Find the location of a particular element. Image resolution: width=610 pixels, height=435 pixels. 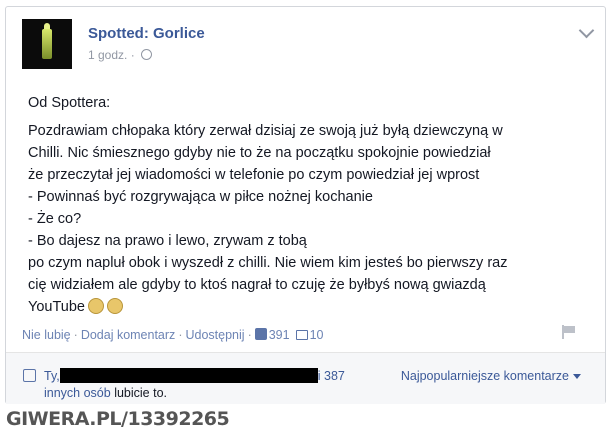

like-count: 391 is located at coordinates (279, 335).